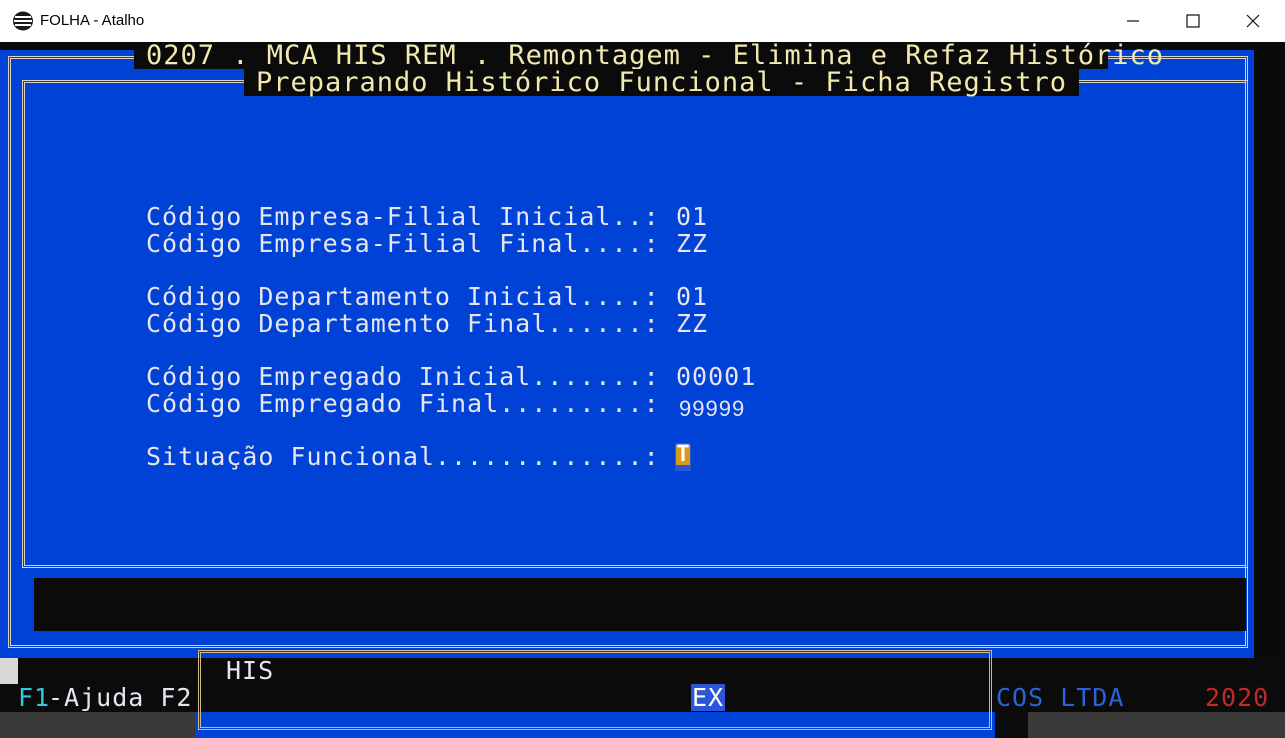 The width and height of the screenshot is (1285, 738). What do you see at coordinates (692, 216) in the screenshot?
I see `field-empresa-inicial: 01` at bounding box center [692, 216].